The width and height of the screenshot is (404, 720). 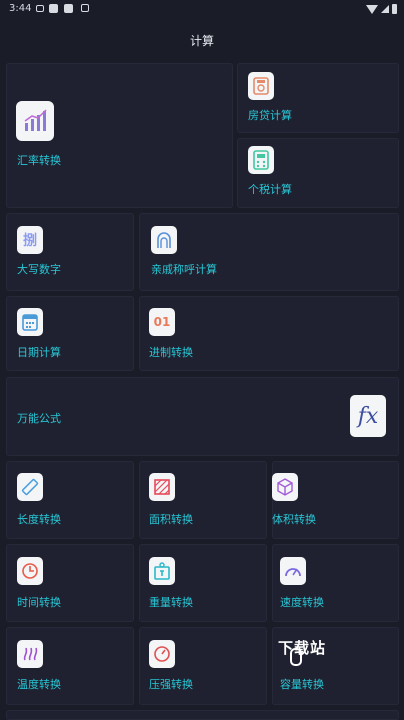 What do you see at coordinates (203, 666) in the screenshot?
I see `tile-pressure: 压强转换` at bounding box center [203, 666].